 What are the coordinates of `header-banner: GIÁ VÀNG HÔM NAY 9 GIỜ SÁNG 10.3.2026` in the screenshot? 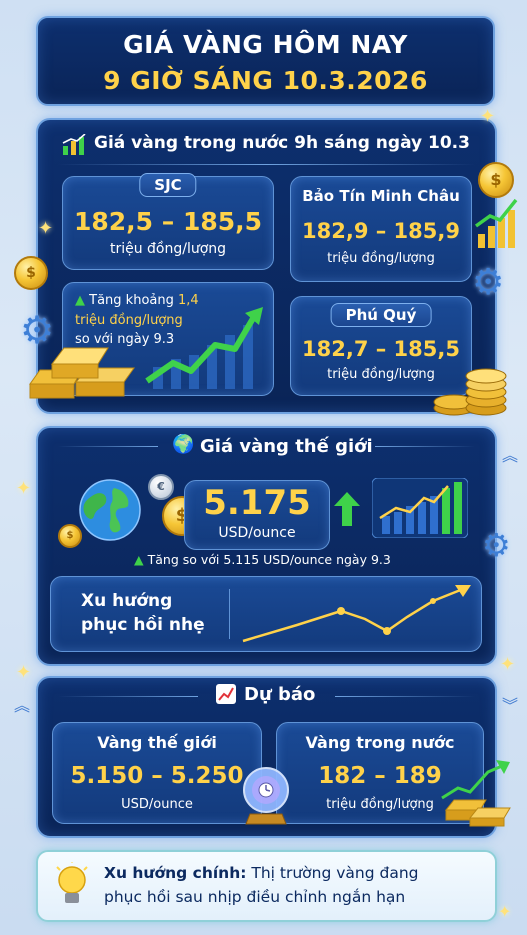 It's located at (265, 61).